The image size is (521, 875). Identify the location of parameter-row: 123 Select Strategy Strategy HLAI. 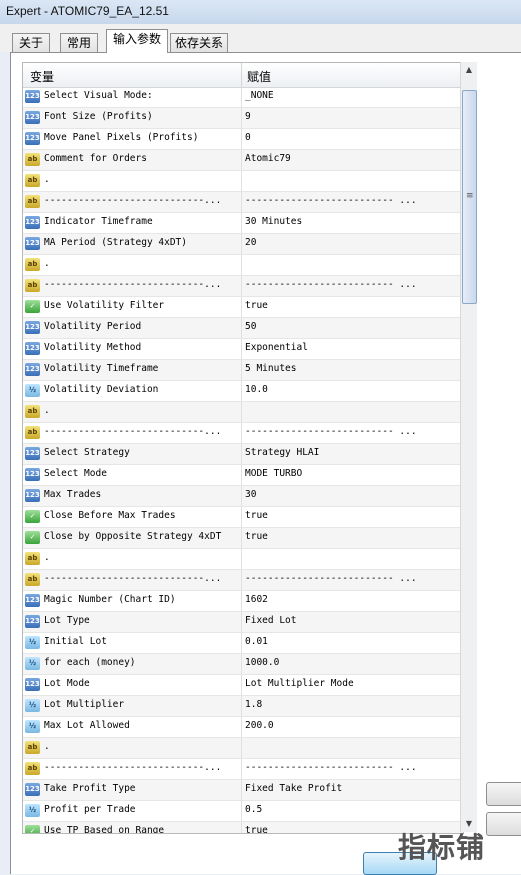
(243, 454).